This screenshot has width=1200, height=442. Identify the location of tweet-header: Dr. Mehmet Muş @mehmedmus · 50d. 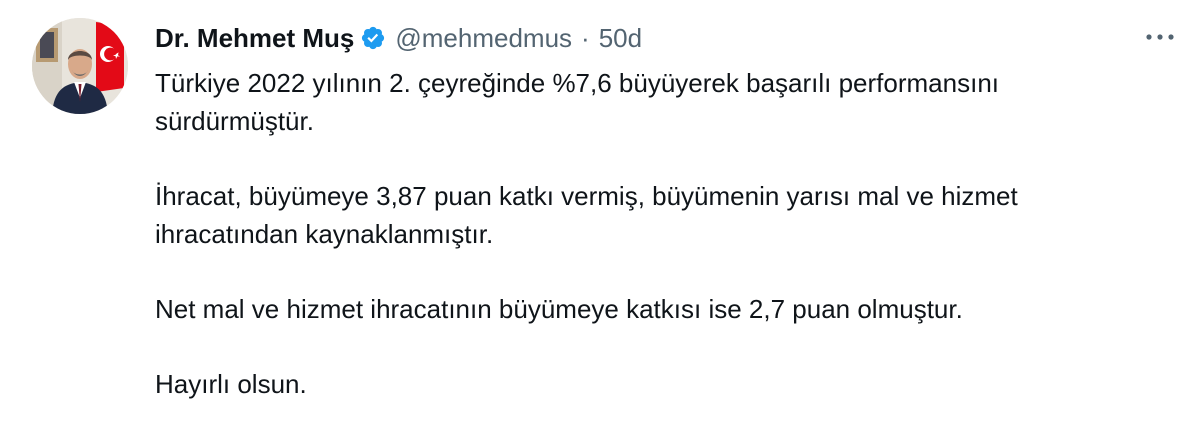
(655, 38).